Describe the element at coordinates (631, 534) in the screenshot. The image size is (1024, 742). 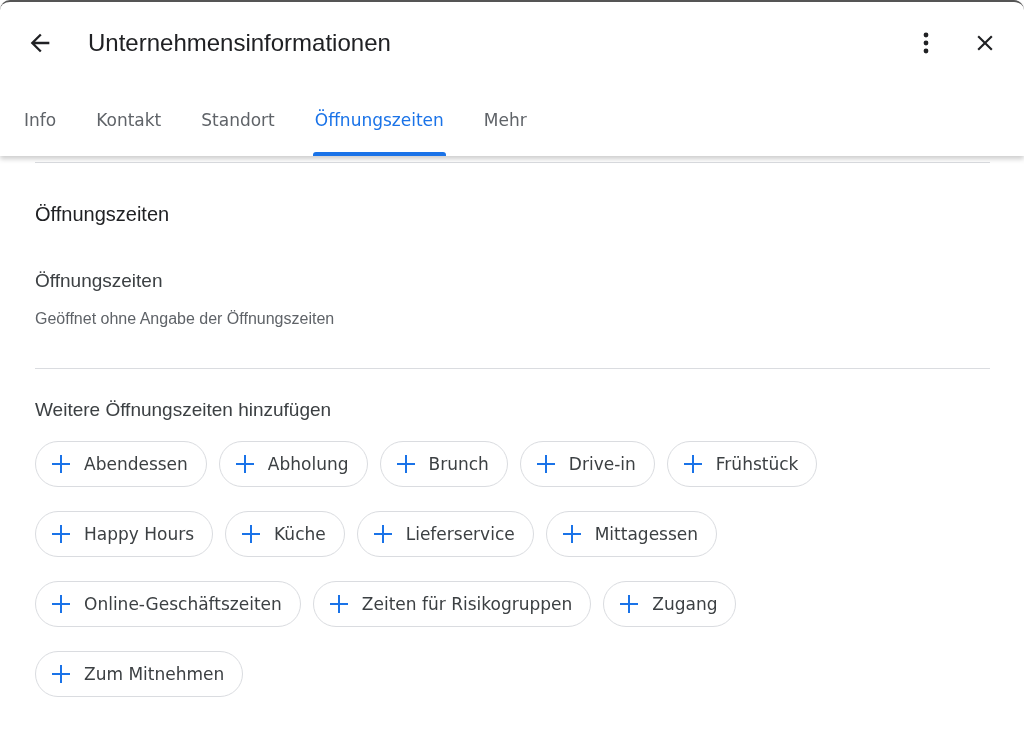
I see `add-hours-chip: Mittagessen` at that location.